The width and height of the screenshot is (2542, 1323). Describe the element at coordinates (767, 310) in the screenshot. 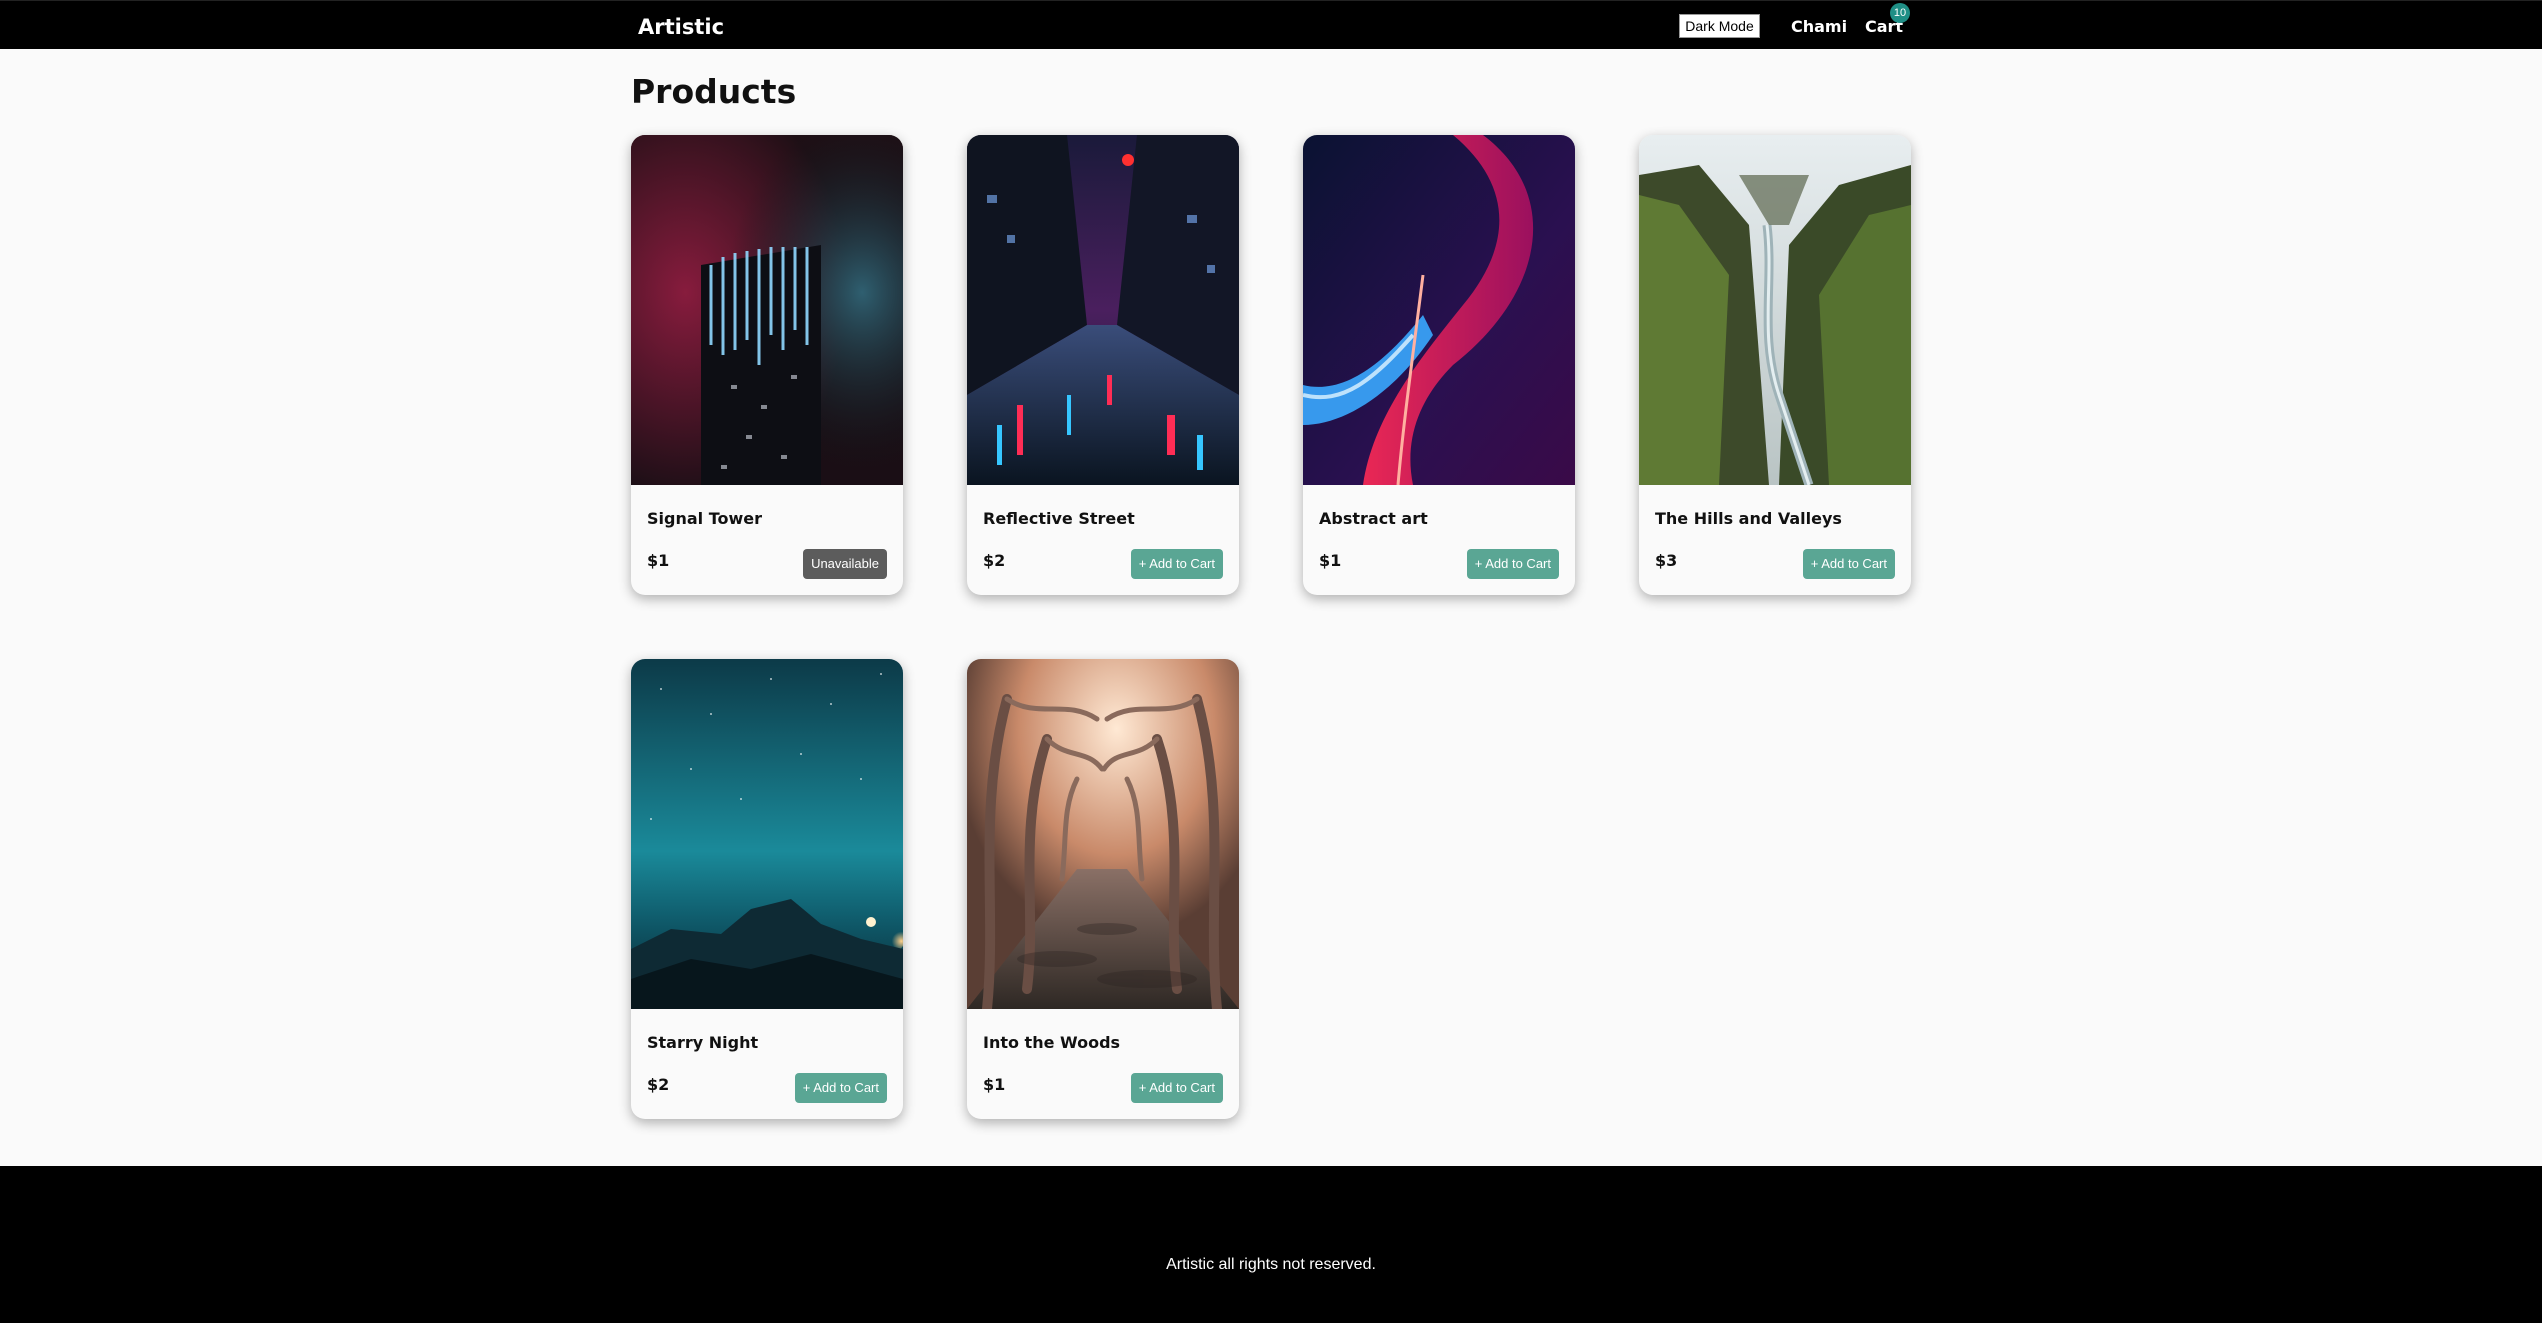

I see `product-image-signal-tower` at that location.